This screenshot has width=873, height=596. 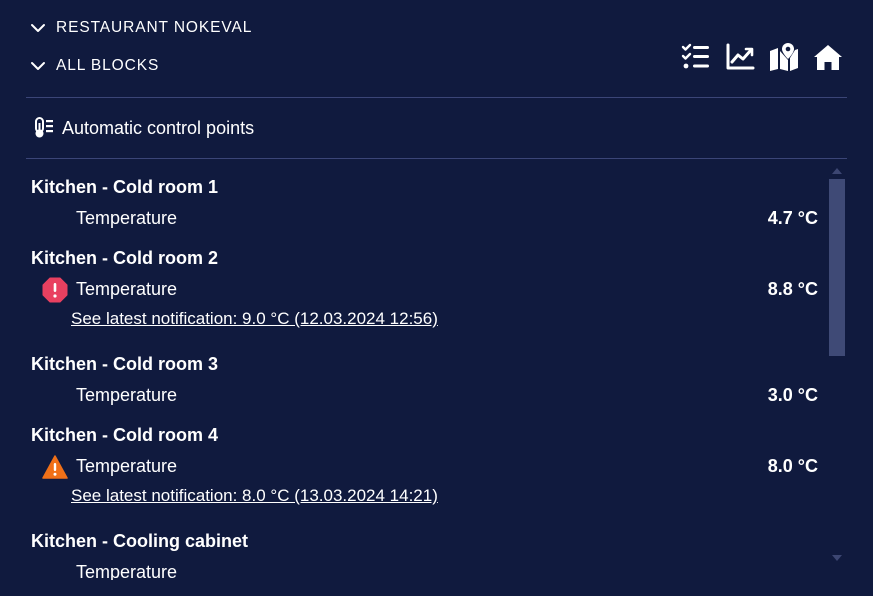 I want to click on checklist-button, so click(x=696, y=57).